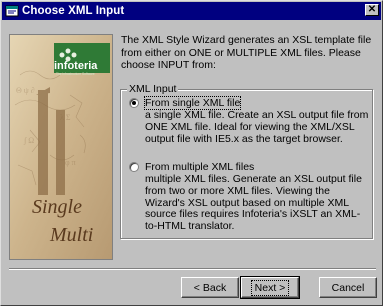 This screenshot has height=306, width=383. What do you see at coordinates (28, 140) in the screenshot?
I see `svg-text: ∫ Ω` at bounding box center [28, 140].